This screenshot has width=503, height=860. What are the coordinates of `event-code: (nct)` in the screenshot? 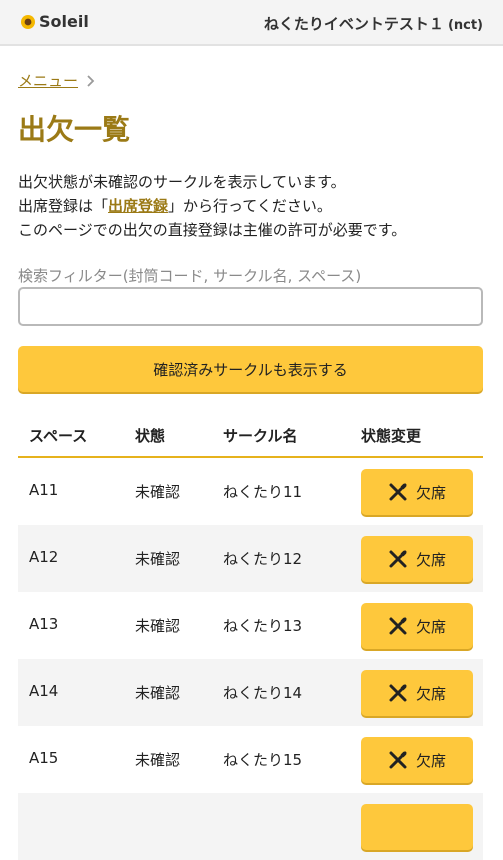 It's located at (465, 25).